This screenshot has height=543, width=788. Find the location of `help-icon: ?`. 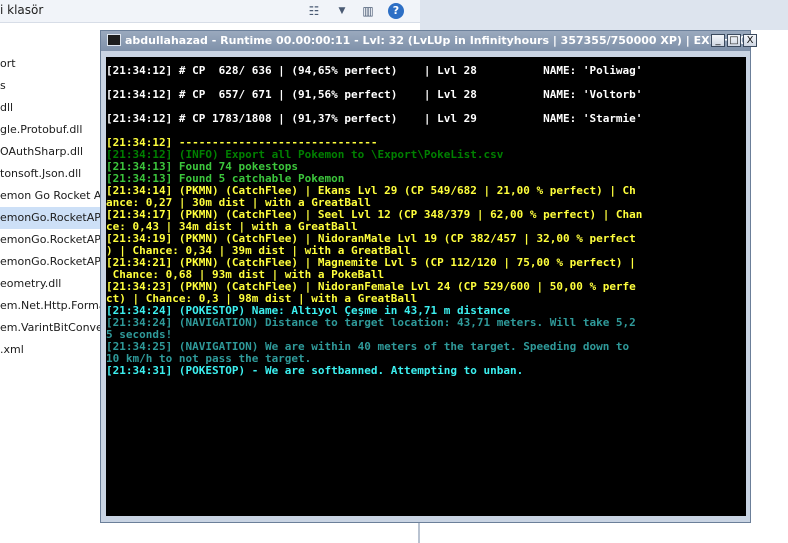

help-icon: ? is located at coordinates (396, 11).